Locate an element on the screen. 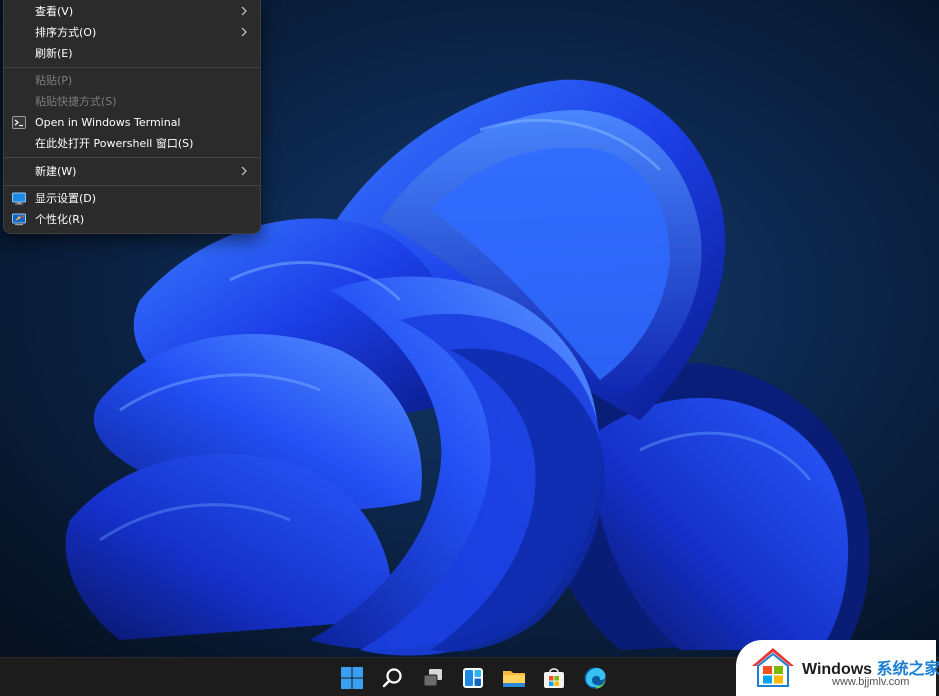 The height and width of the screenshot is (696, 939). search-icon is located at coordinates (393, 678).